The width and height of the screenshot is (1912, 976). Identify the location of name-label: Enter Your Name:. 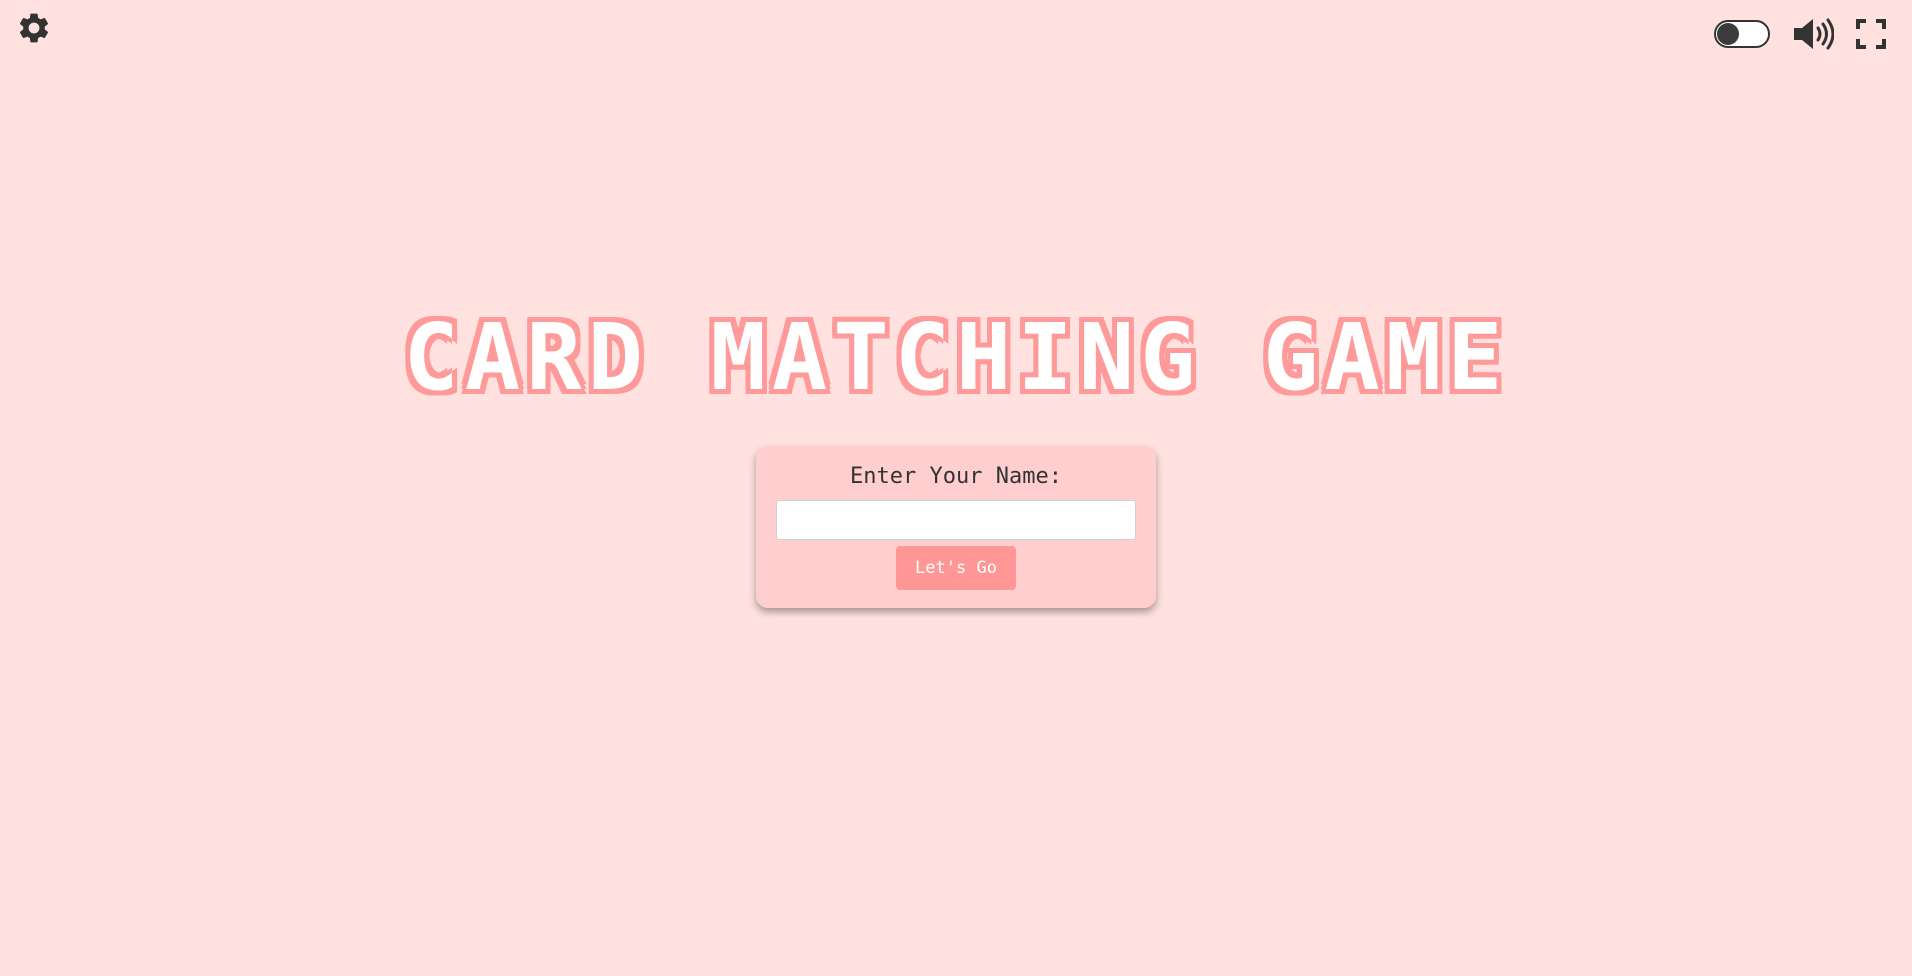
(956, 476).